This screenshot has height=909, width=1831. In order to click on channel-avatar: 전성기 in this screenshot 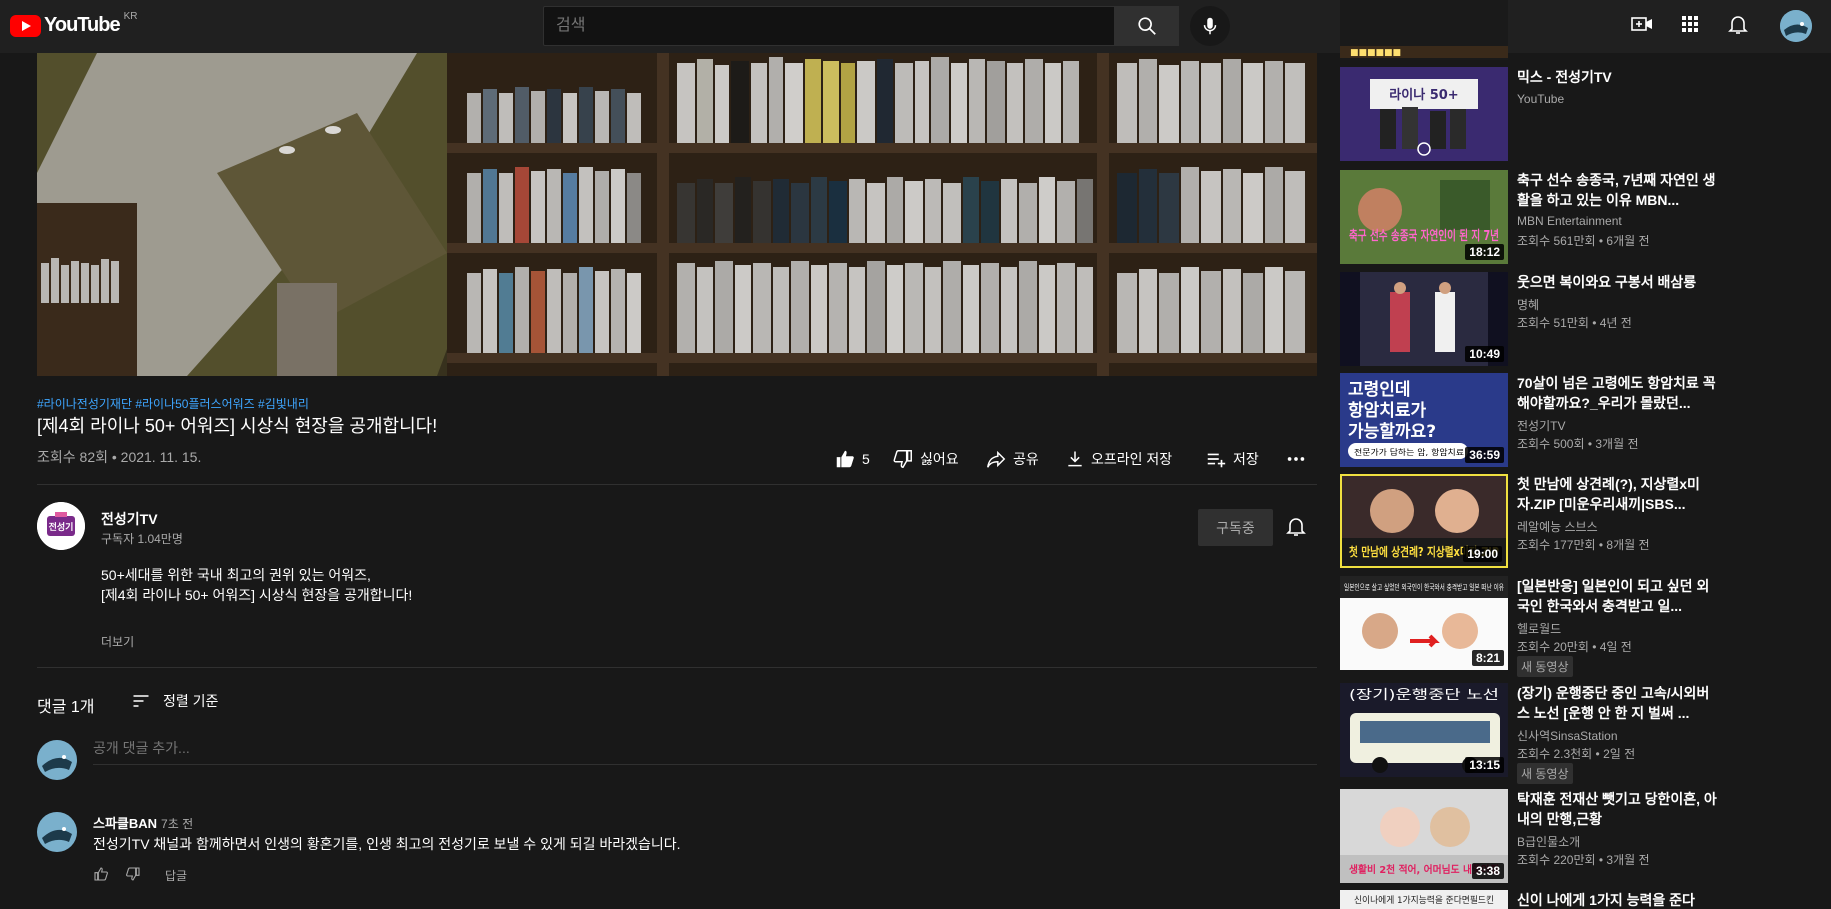, I will do `click(61, 526)`.